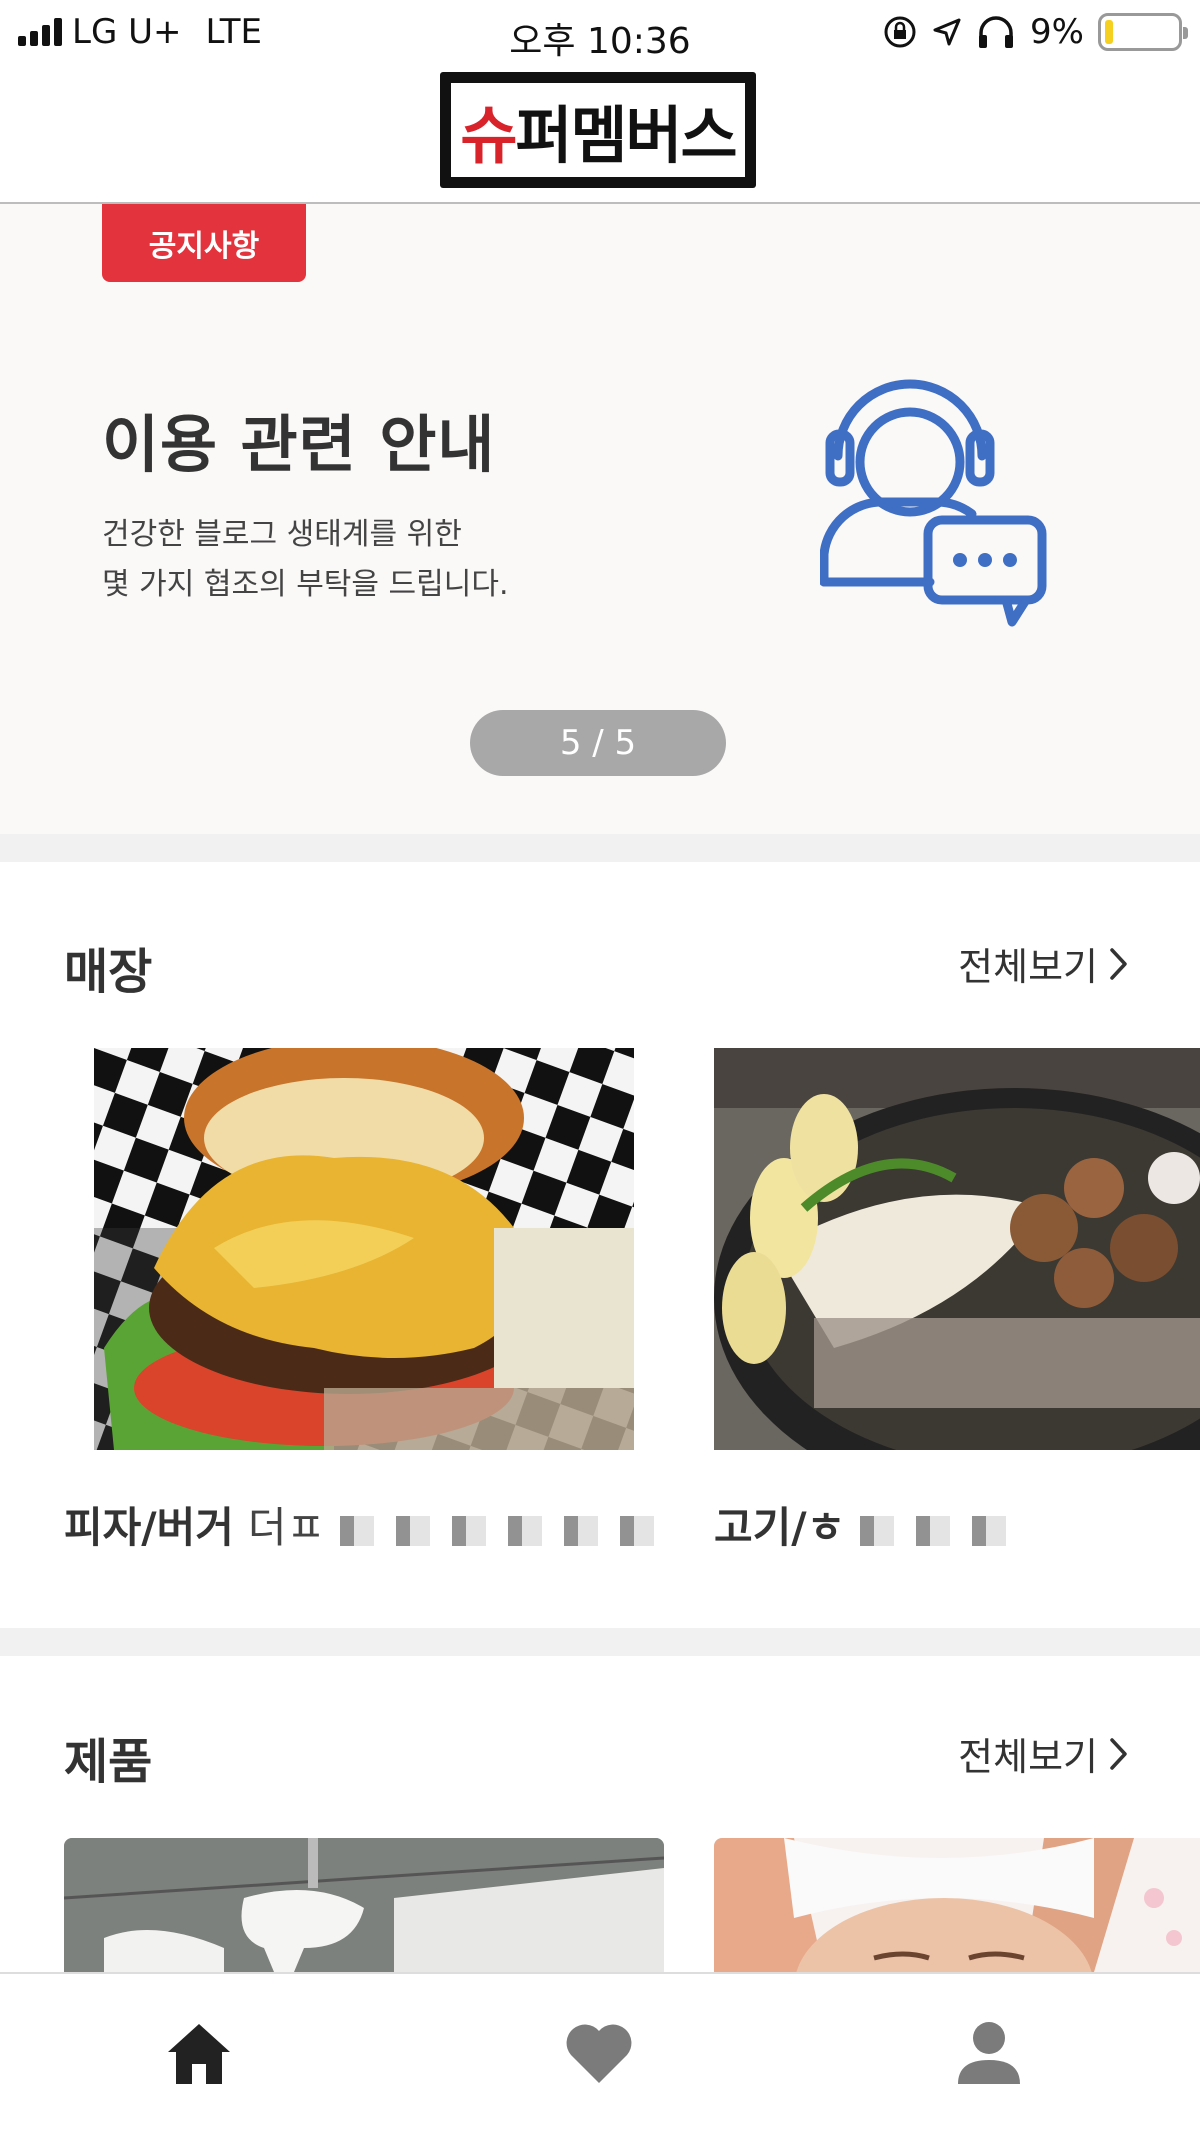  Describe the element at coordinates (149, 1527) in the screenshot. I see `store-category: 피자/버거` at that location.